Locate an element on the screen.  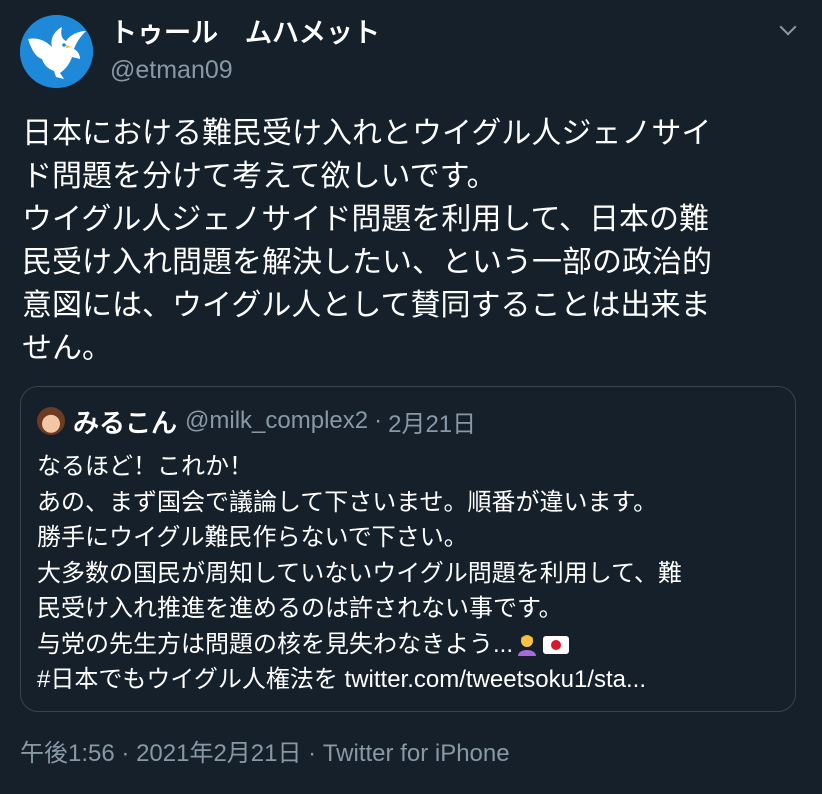
more-options-button is located at coordinates (788, 30).